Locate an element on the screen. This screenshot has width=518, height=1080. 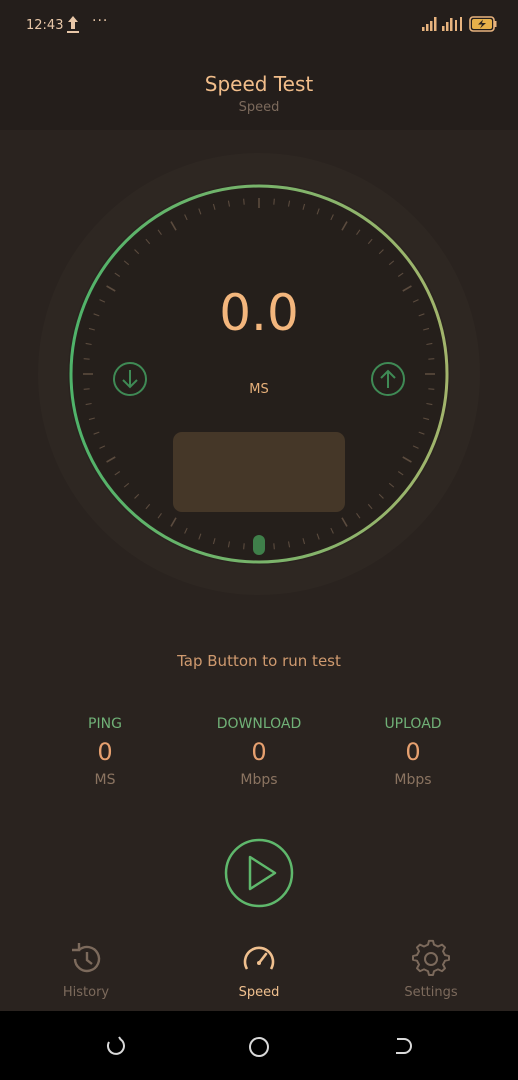
stat-label: UPLOAD is located at coordinates (413, 724).